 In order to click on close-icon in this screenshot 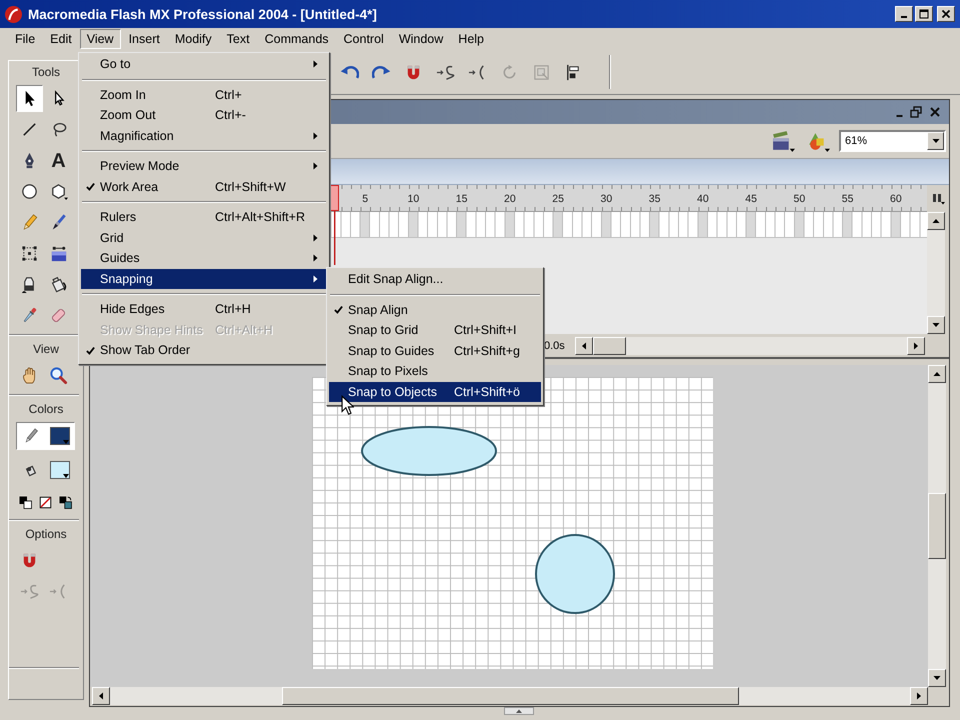, I will do `click(935, 112)`.